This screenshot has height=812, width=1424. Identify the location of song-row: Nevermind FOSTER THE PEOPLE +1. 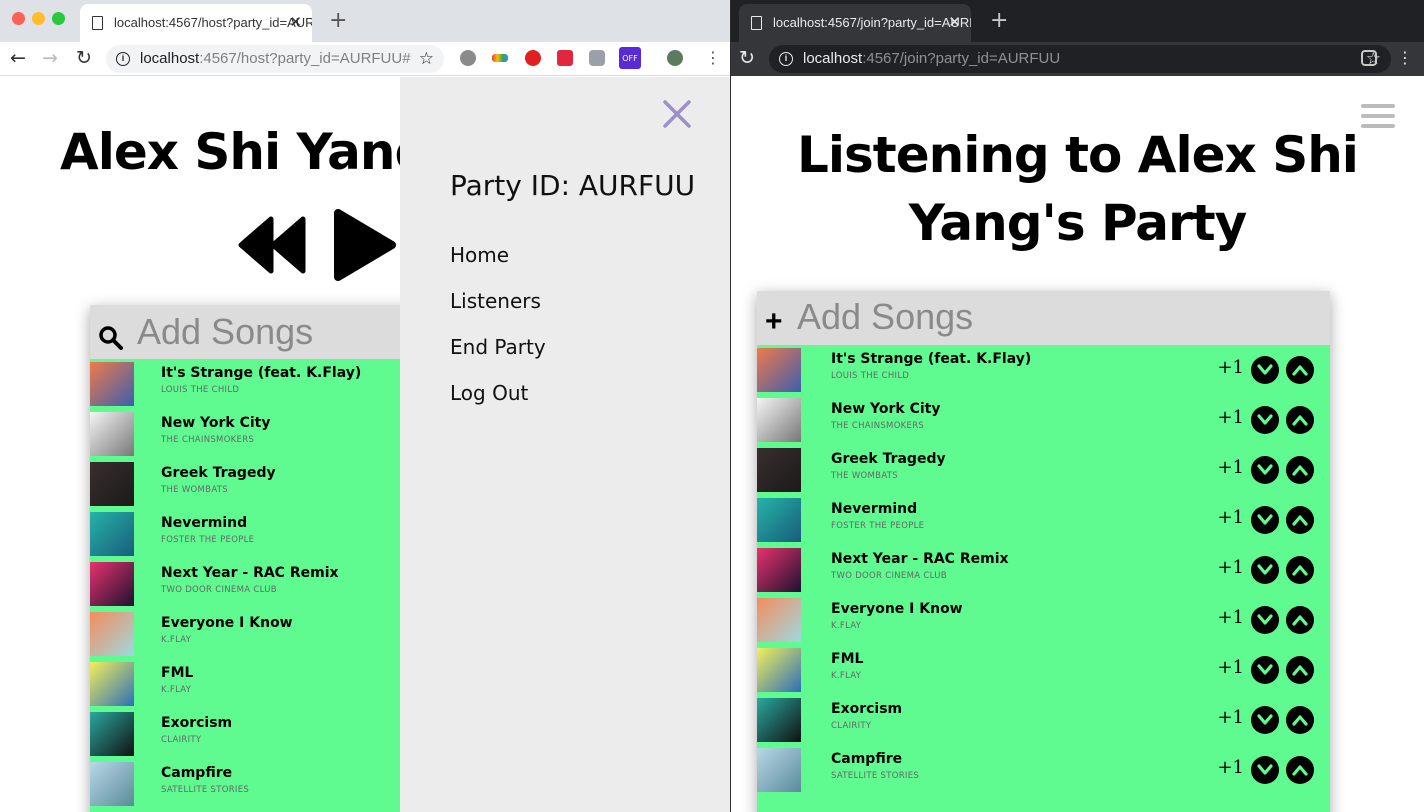
(1043, 520).